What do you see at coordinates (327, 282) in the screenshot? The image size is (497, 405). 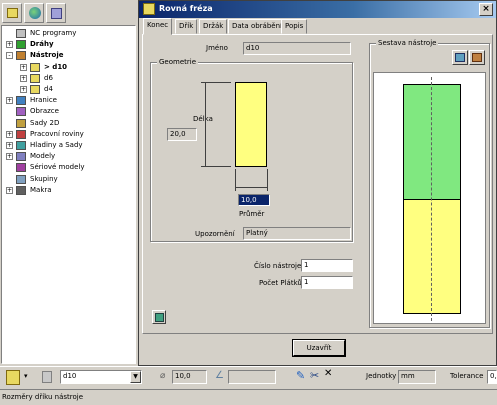 I see `flutes-field: 1` at bounding box center [327, 282].